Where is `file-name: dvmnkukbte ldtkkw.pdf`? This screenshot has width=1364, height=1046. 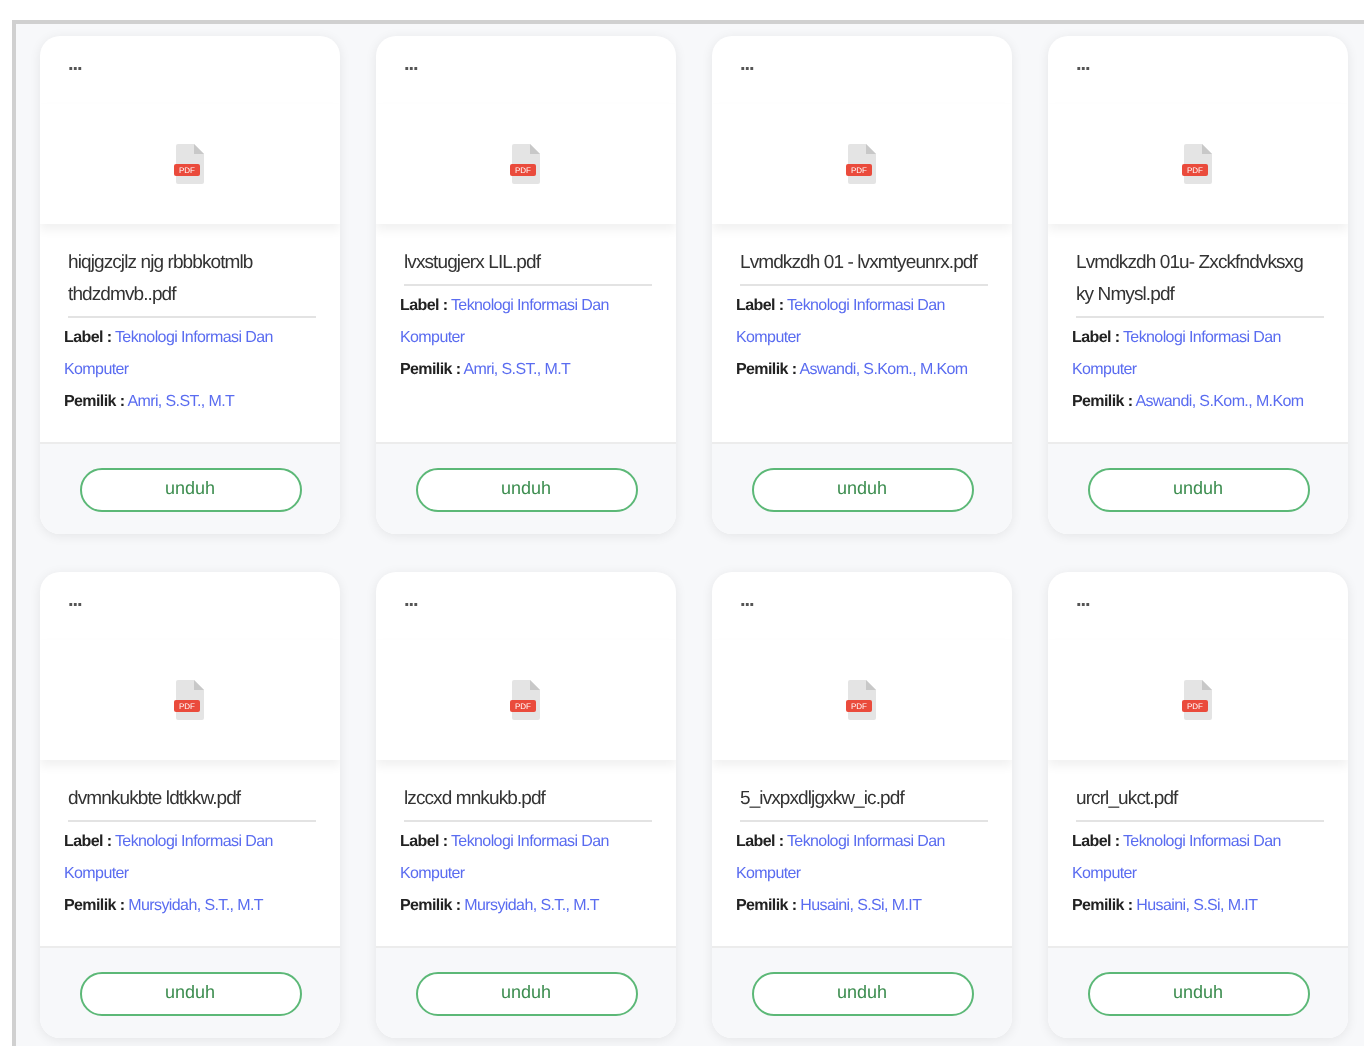
file-name: dvmnkukbte ldtkkw.pdf is located at coordinates (192, 803).